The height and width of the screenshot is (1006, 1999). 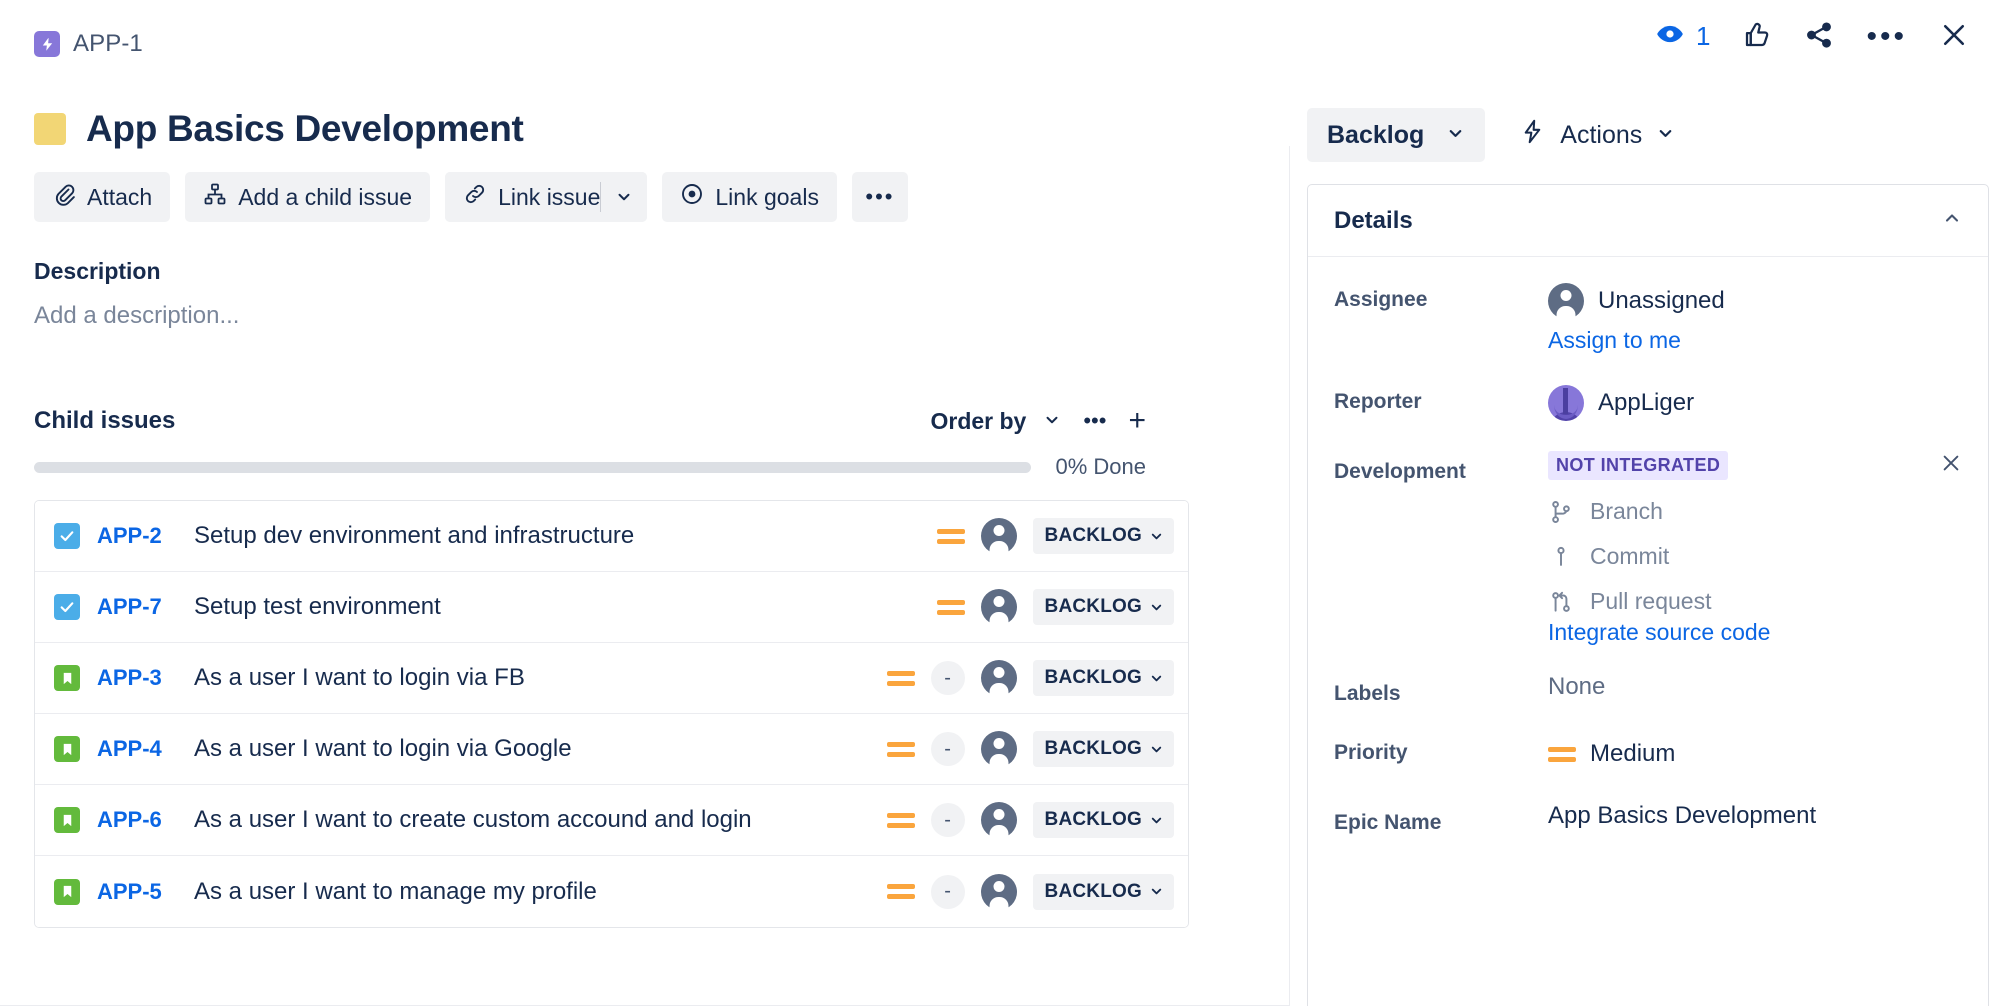 What do you see at coordinates (1388, 822) in the screenshot?
I see `epic-name-label: Epic Name` at bounding box center [1388, 822].